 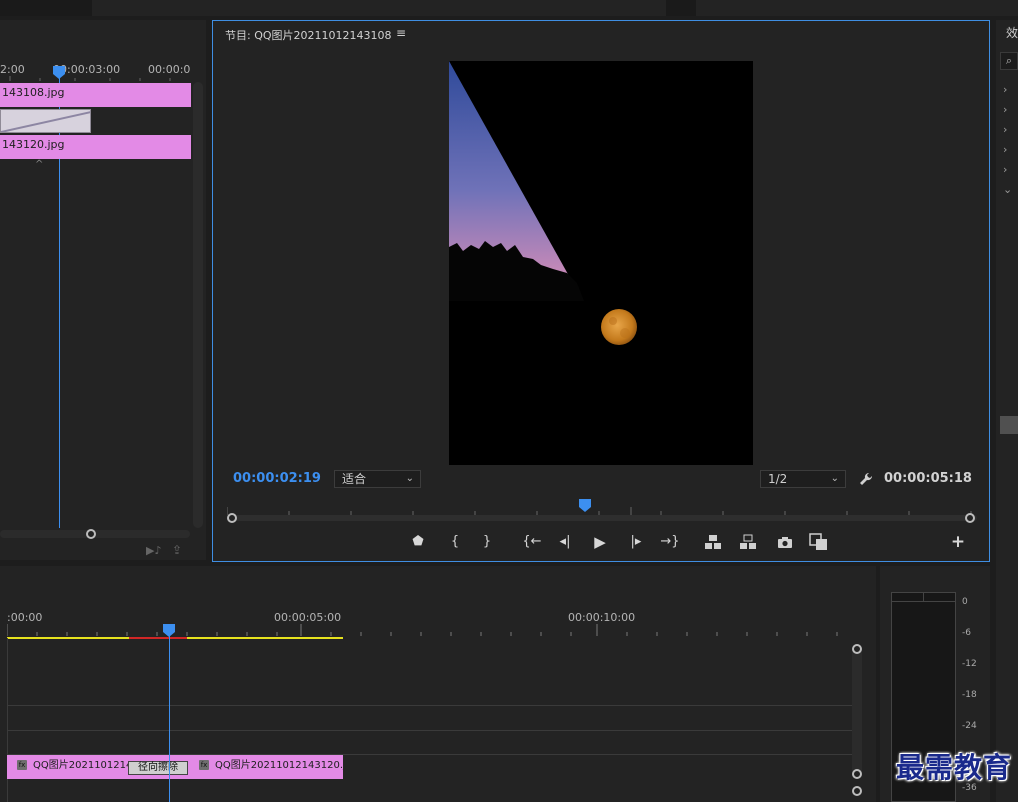 What do you see at coordinates (1007, 140) in the screenshot?
I see `effects-tree-expanders: › › › › › ⌄` at bounding box center [1007, 140].